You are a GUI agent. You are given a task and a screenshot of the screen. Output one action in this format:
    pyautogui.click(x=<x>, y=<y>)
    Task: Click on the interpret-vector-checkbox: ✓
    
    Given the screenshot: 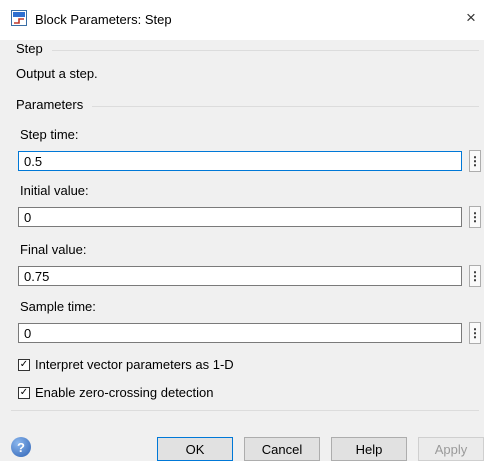 What is the action you would take?
    pyautogui.click(x=24, y=364)
    